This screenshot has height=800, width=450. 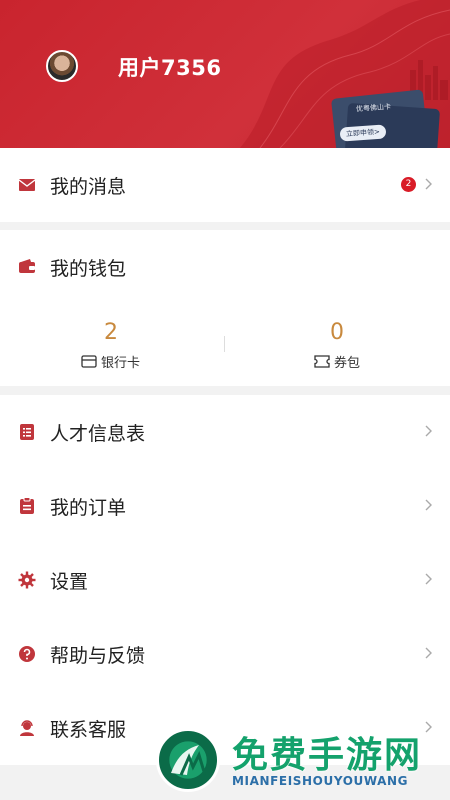 What do you see at coordinates (69, 582) in the screenshot?
I see `menu-item-label: 设置` at bounding box center [69, 582].